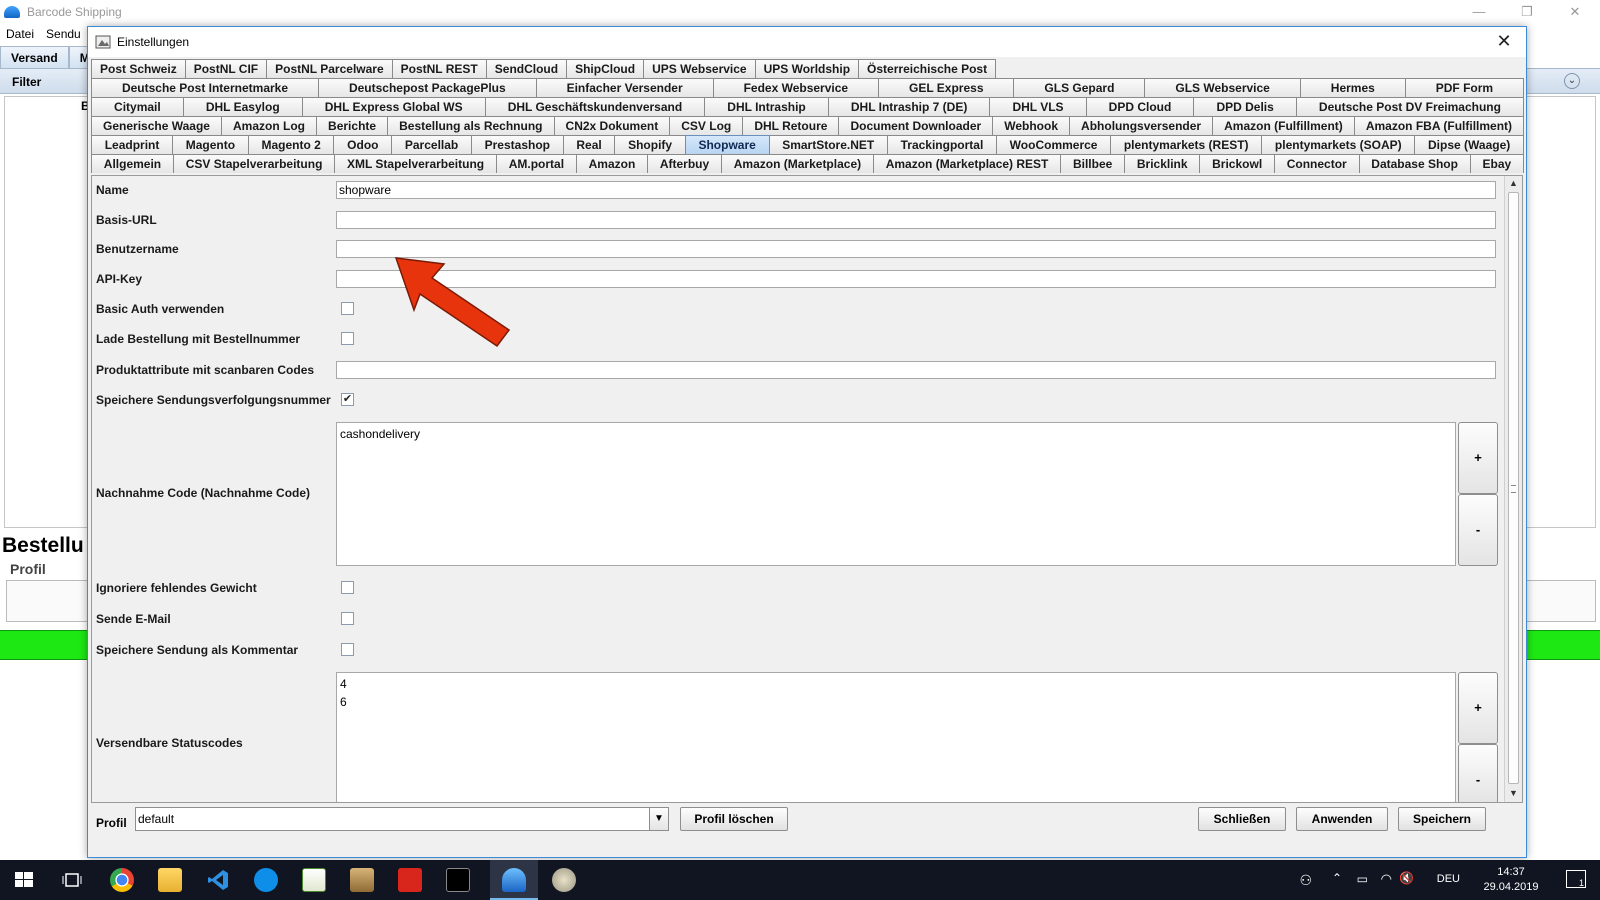  Describe the element at coordinates (347, 338) in the screenshot. I see `lade-bestellung-checkbox` at that location.